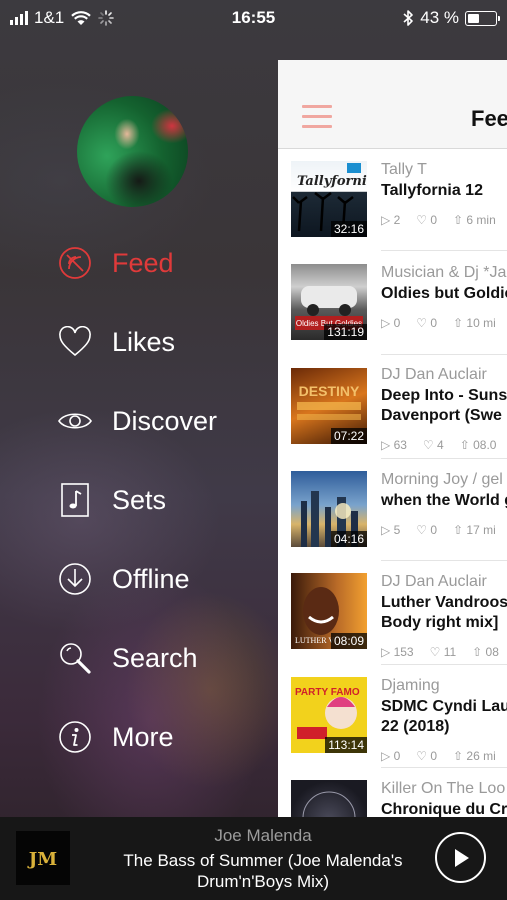 The image size is (507, 900). What do you see at coordinates (75, 500) in the screenshot?
I see `music-note-icon` at bounding box center [75, 500].